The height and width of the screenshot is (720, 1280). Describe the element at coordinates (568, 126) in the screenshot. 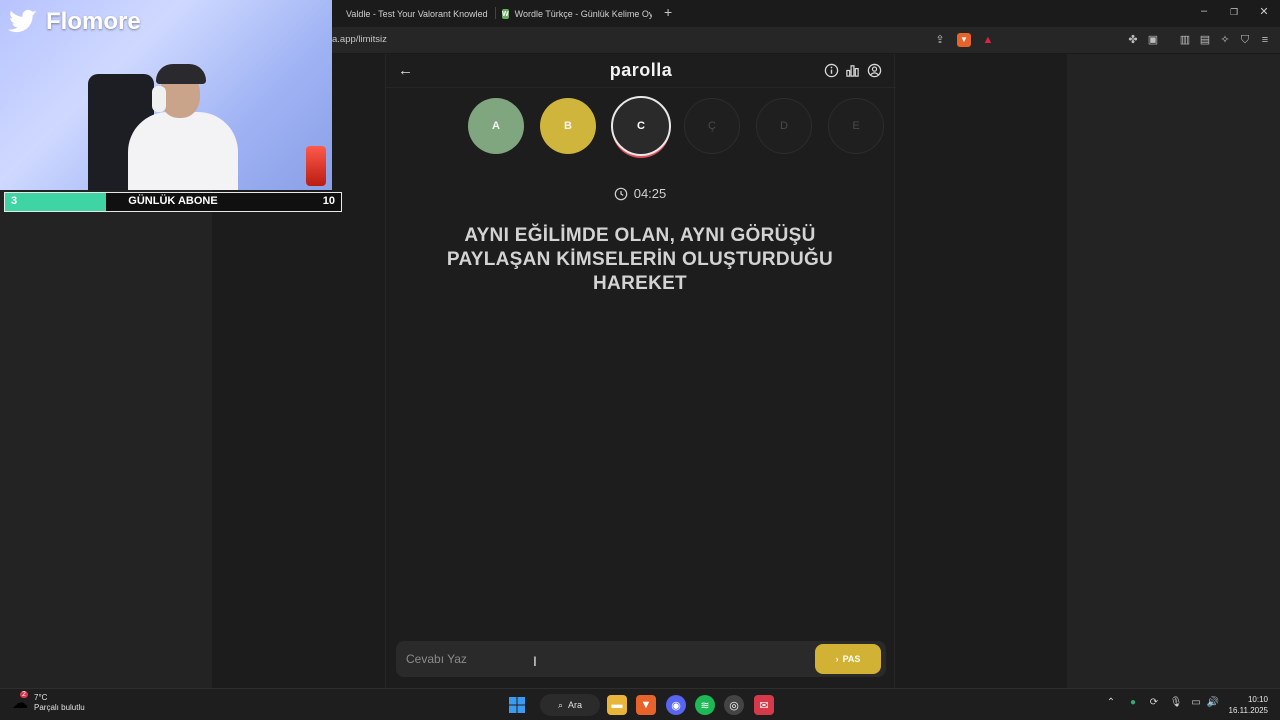

I see `letter-circle-b: B` at that location.